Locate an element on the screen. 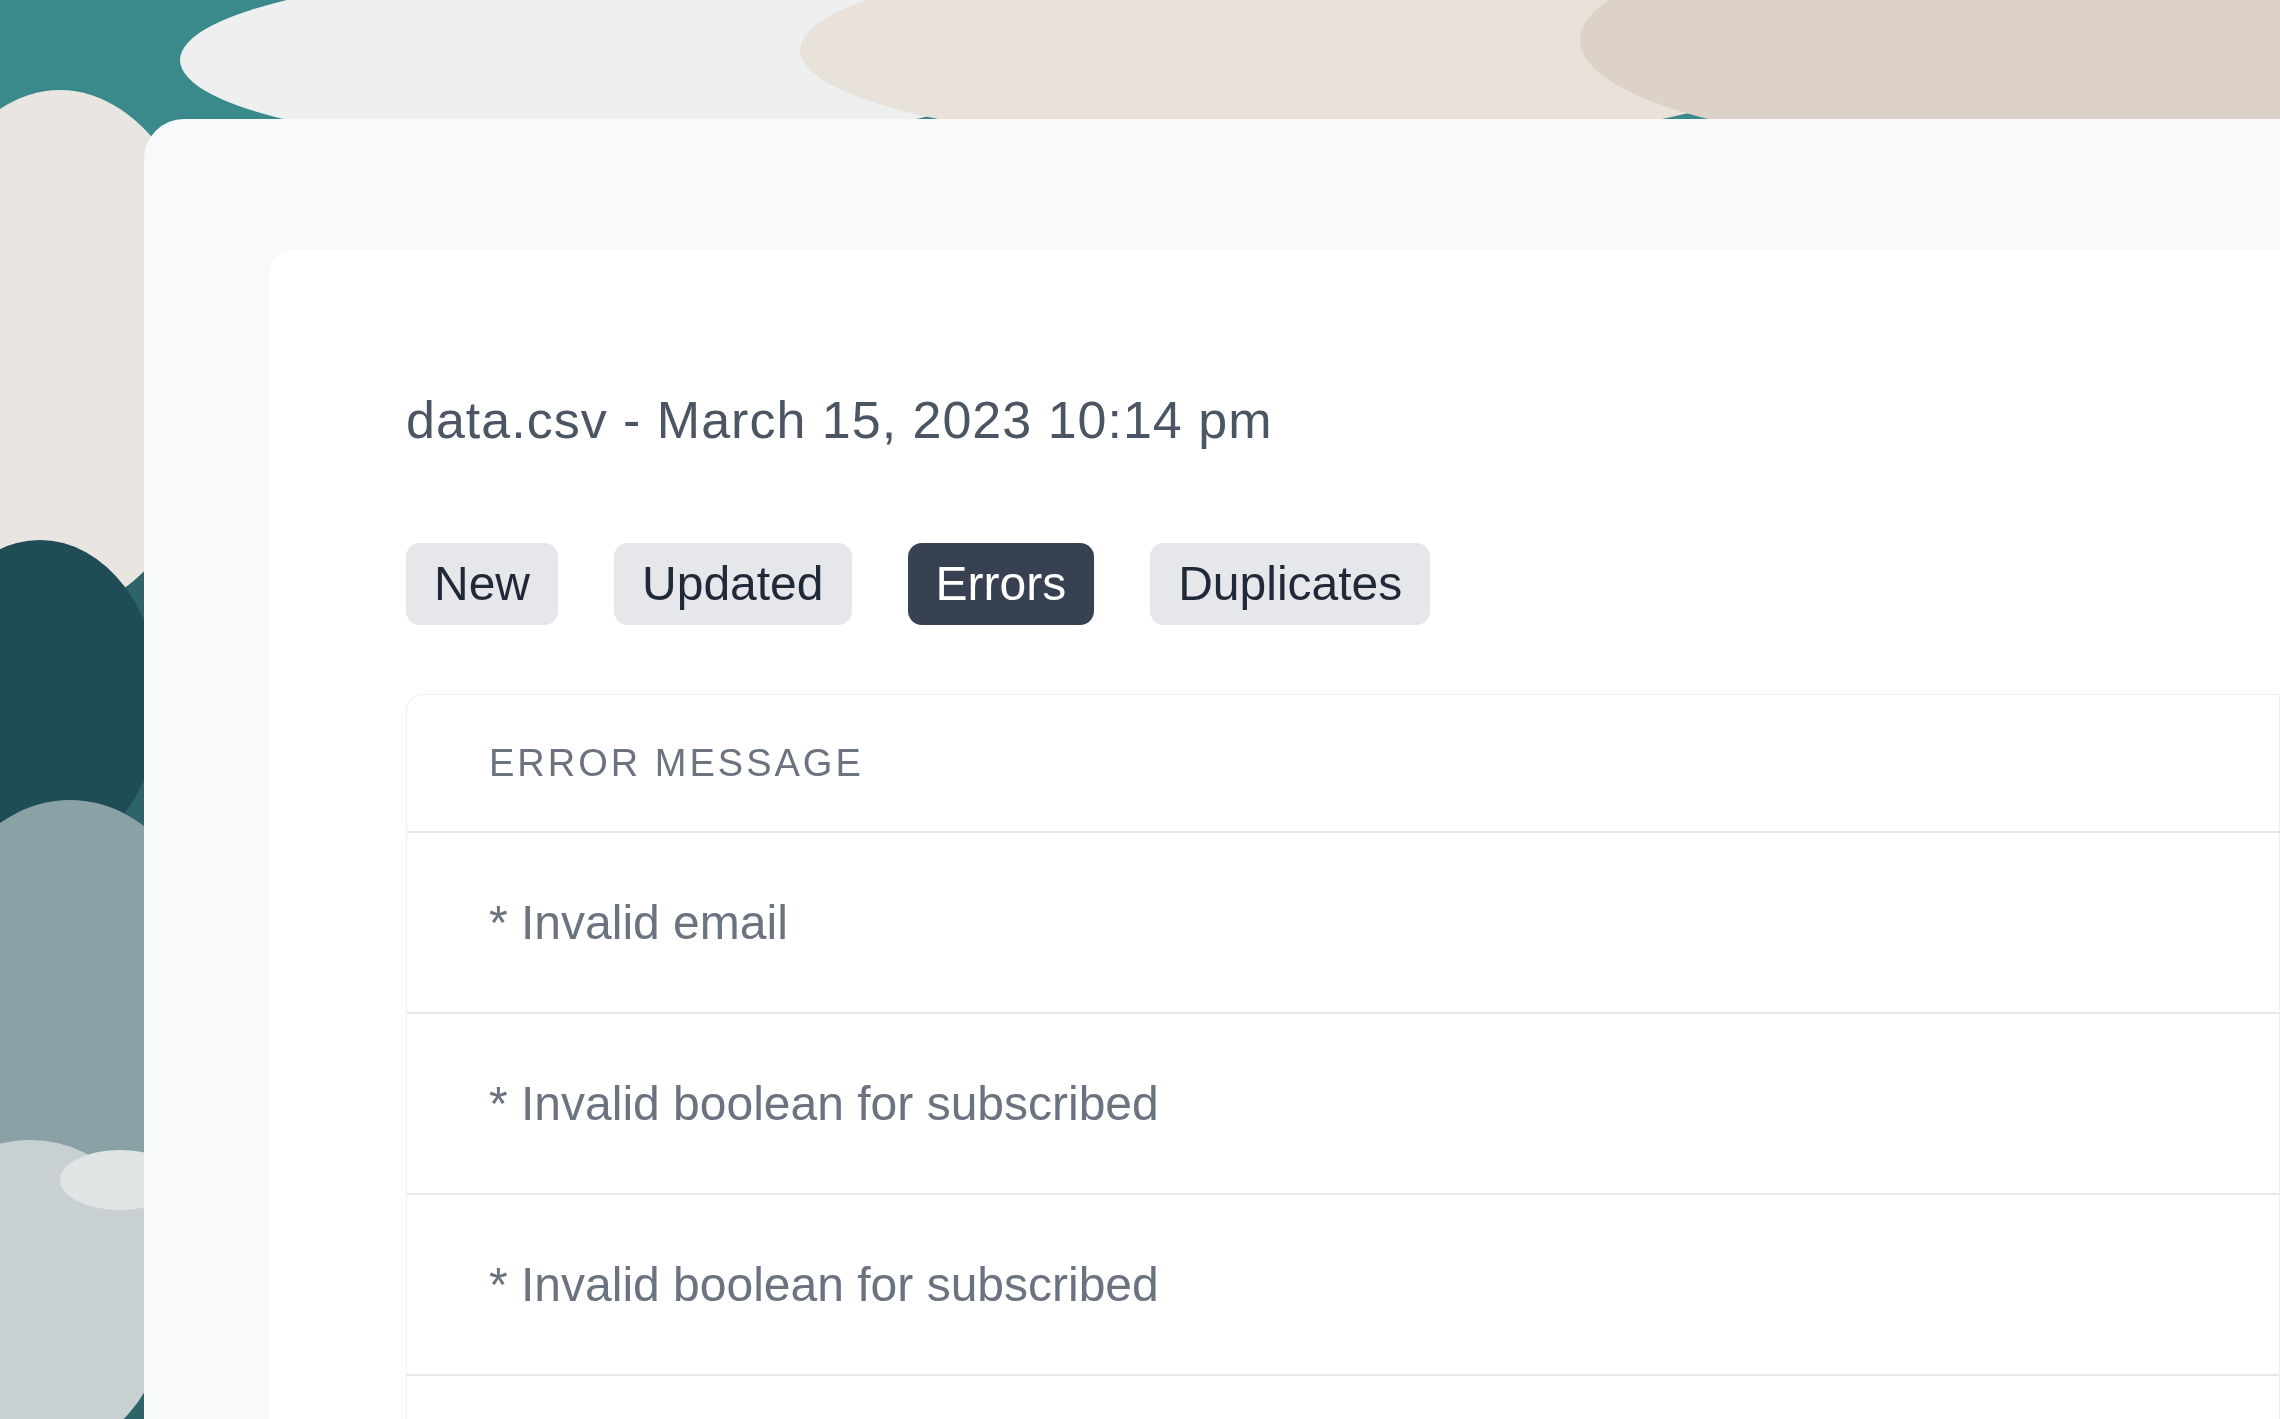  filter-tab: Duplicates is located at coordinates (1290, 584).